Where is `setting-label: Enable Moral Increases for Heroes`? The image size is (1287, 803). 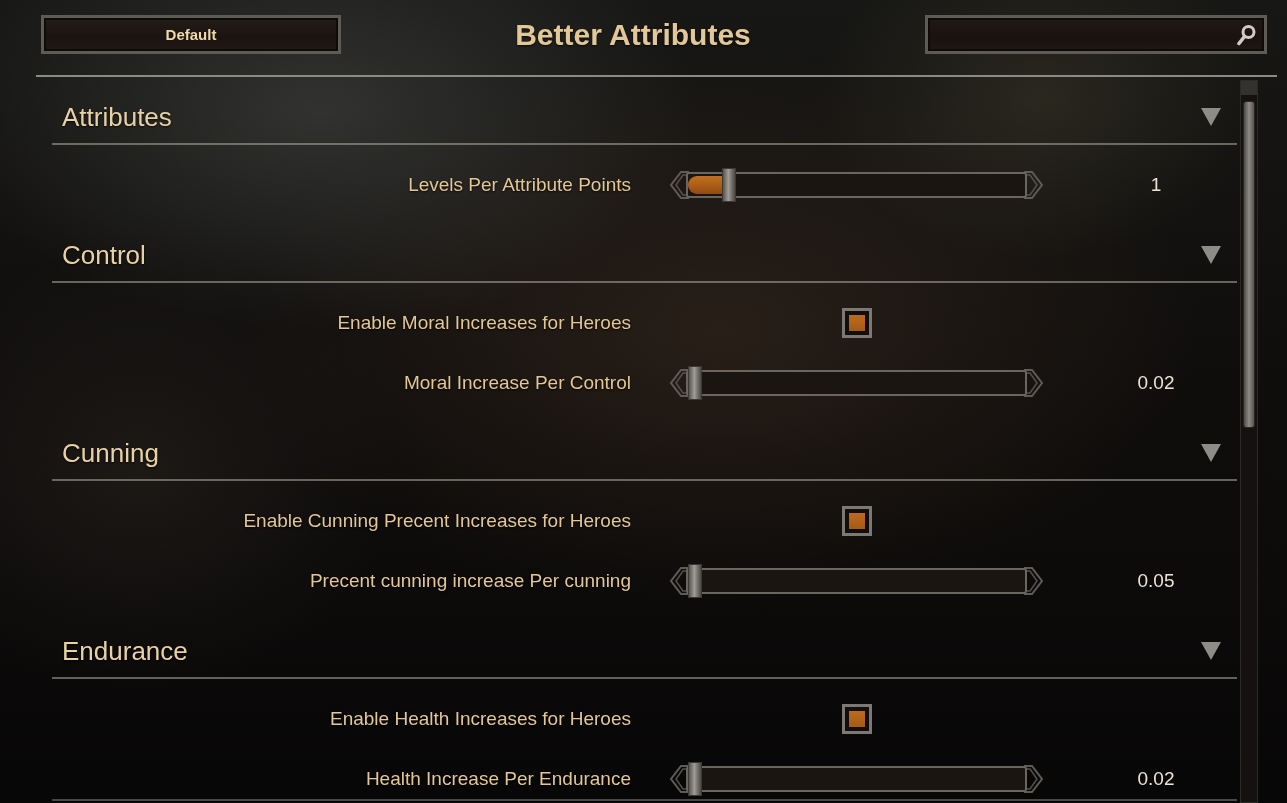
setting-label: Enable Moral Increases for Heroes is located at coordinates (483, 323).